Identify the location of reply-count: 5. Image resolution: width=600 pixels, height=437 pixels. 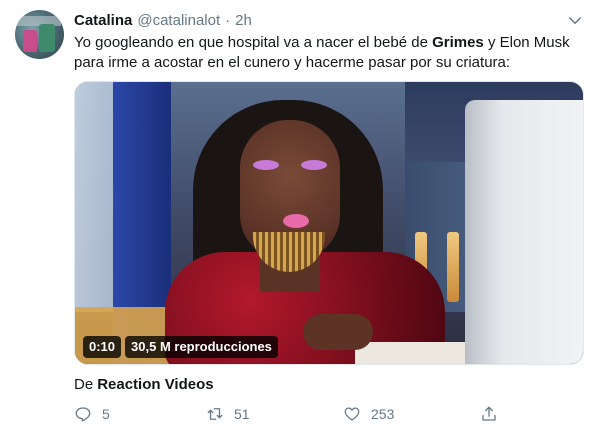
(106, 414).